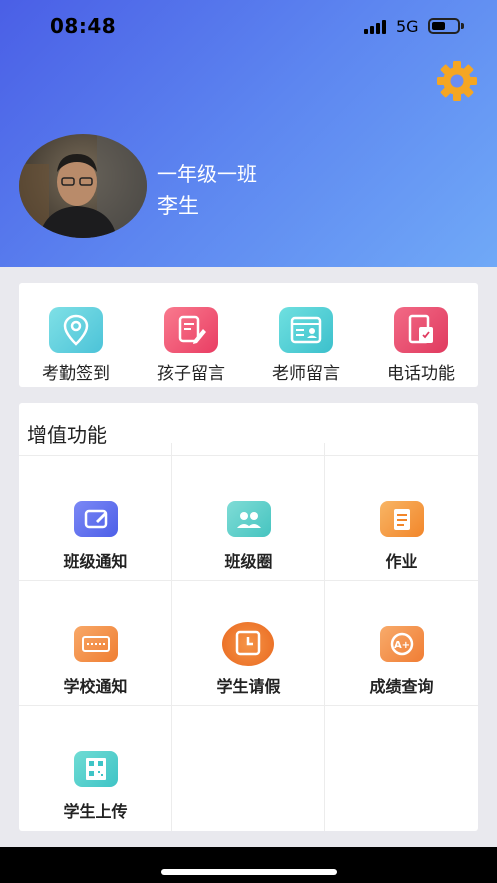  I want to click on grade-query-icon: A+, so click(402, 644).